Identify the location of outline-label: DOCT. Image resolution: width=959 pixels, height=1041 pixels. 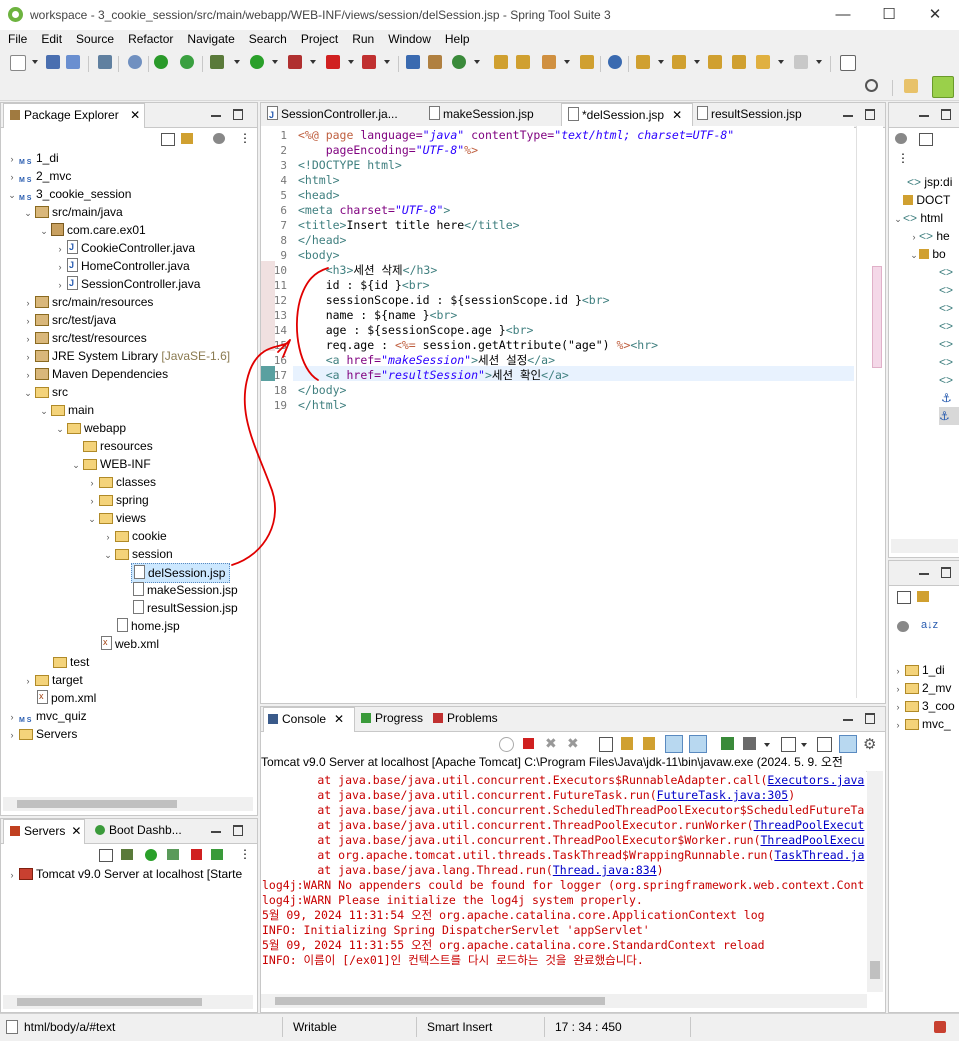
(933, 200).